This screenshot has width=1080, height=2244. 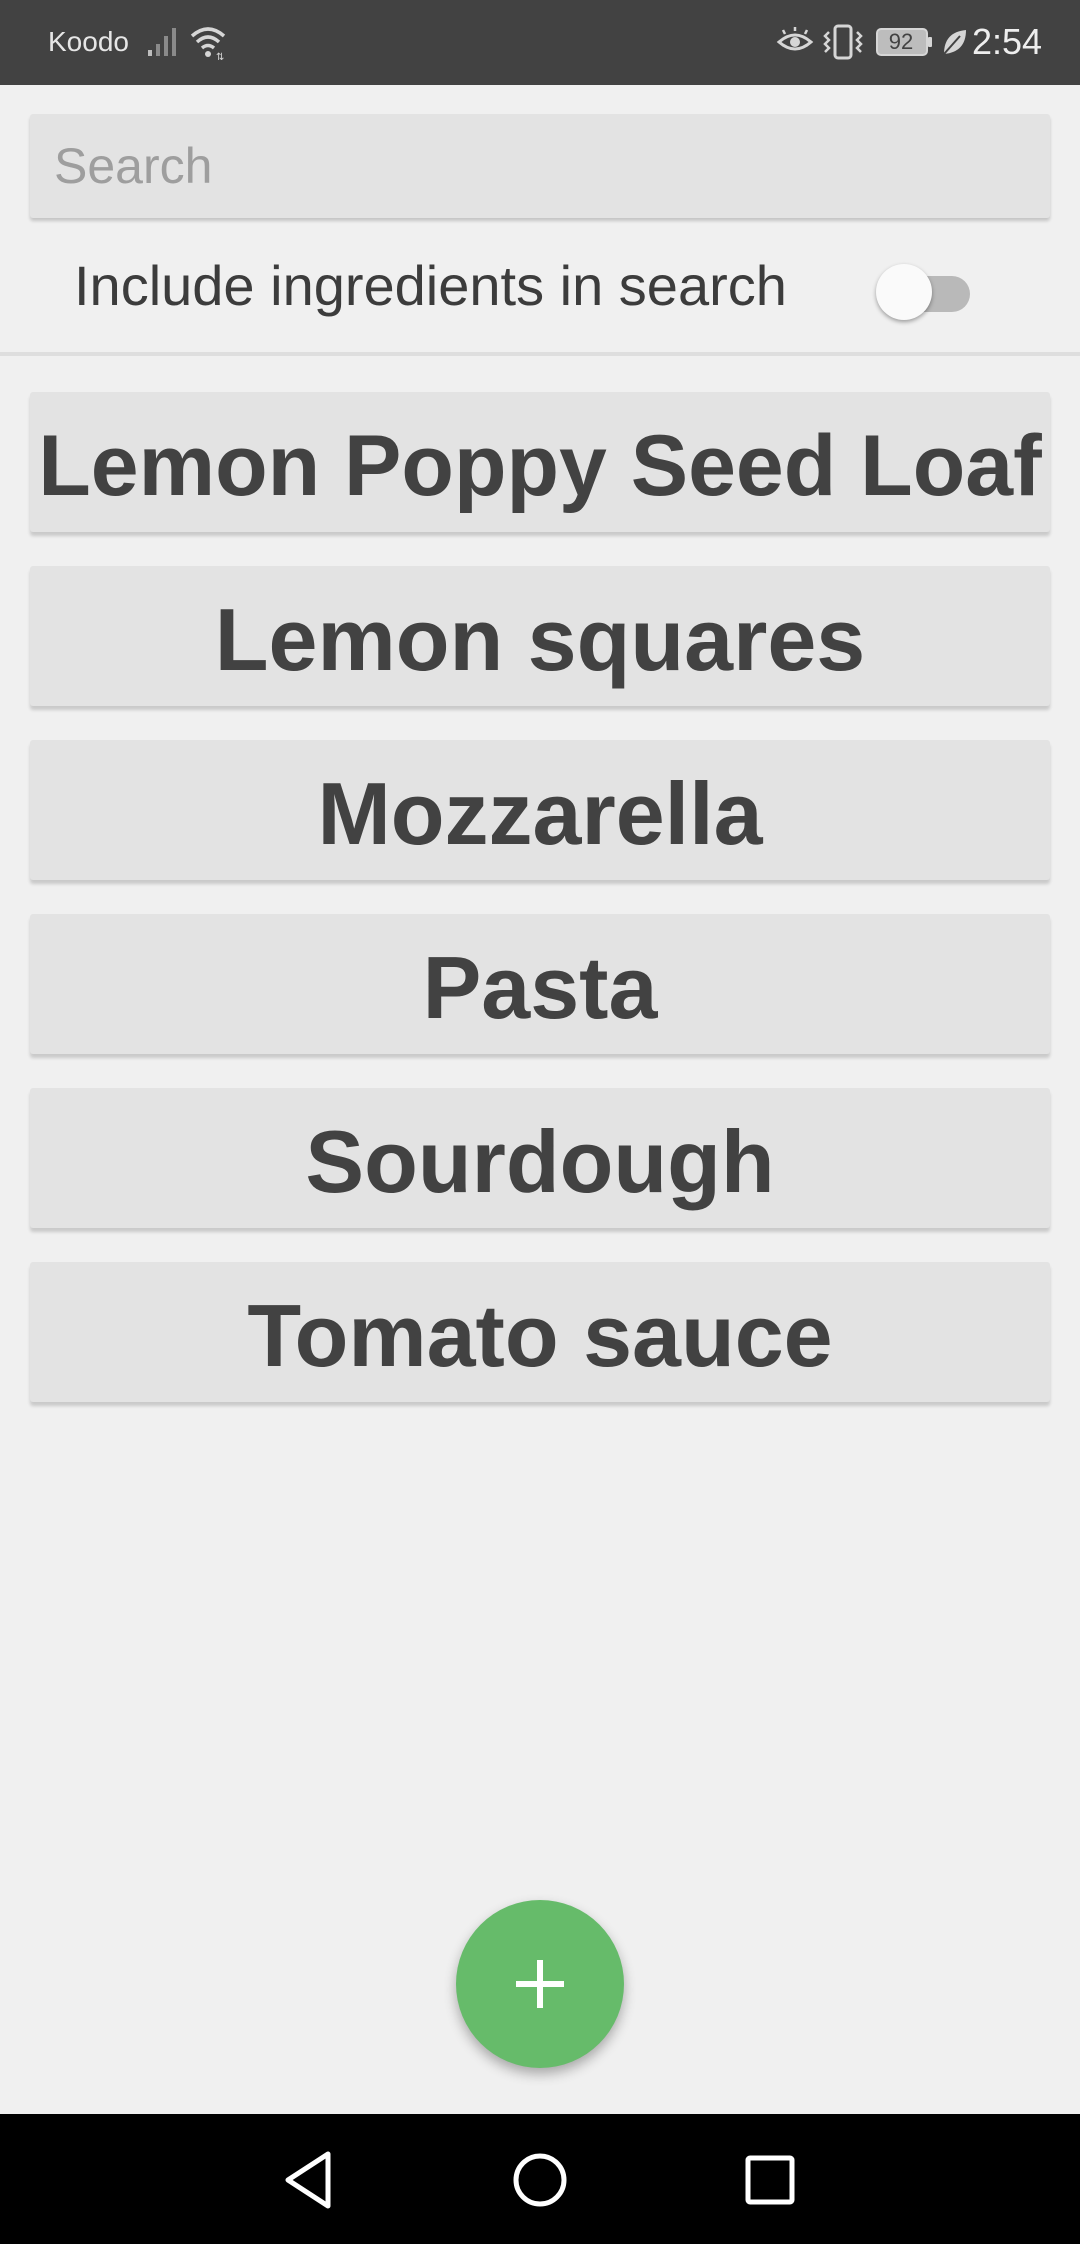 I want to click on battery-icon: 92, so click(x=905, y=42).